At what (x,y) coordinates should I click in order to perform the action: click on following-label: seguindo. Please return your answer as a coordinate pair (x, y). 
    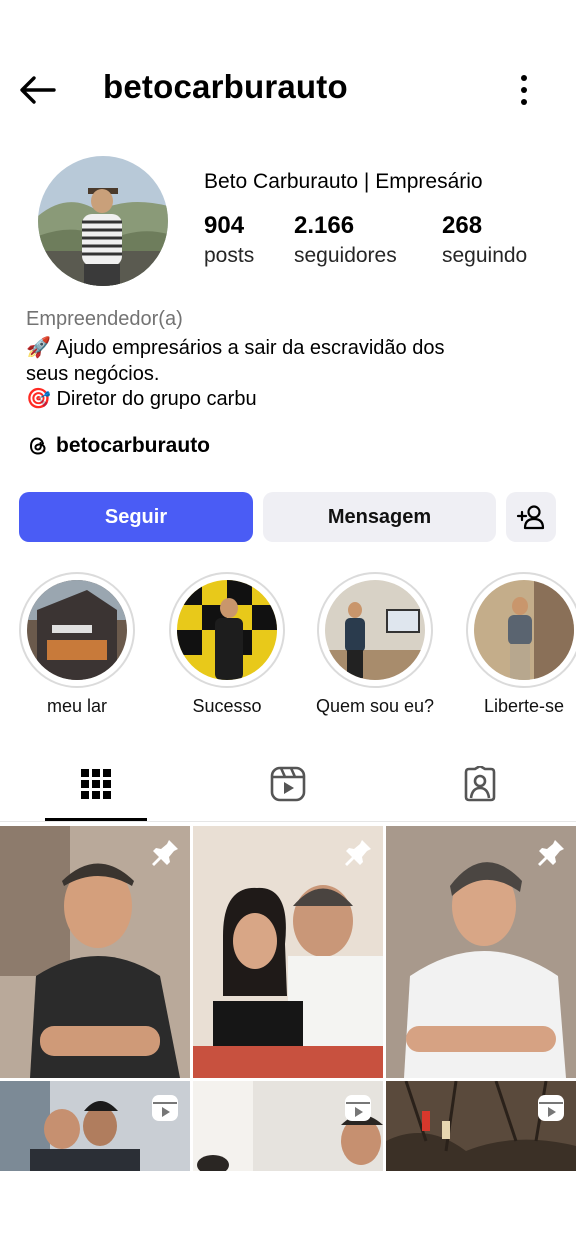
    Looking at the image, I should click on (484, 256).